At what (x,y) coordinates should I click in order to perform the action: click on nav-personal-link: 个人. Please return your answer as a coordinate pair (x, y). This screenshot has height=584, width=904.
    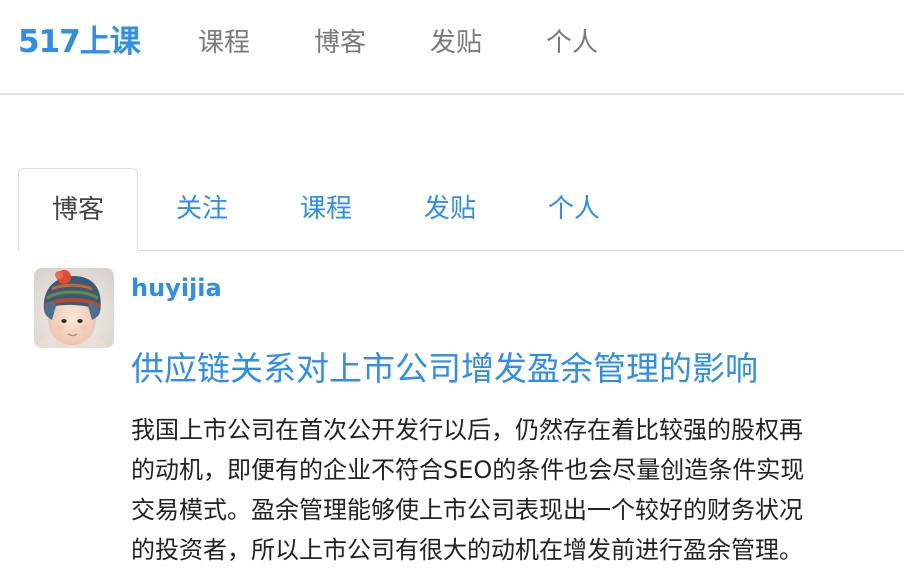
    Looking at the image, I should click on (572, 43).